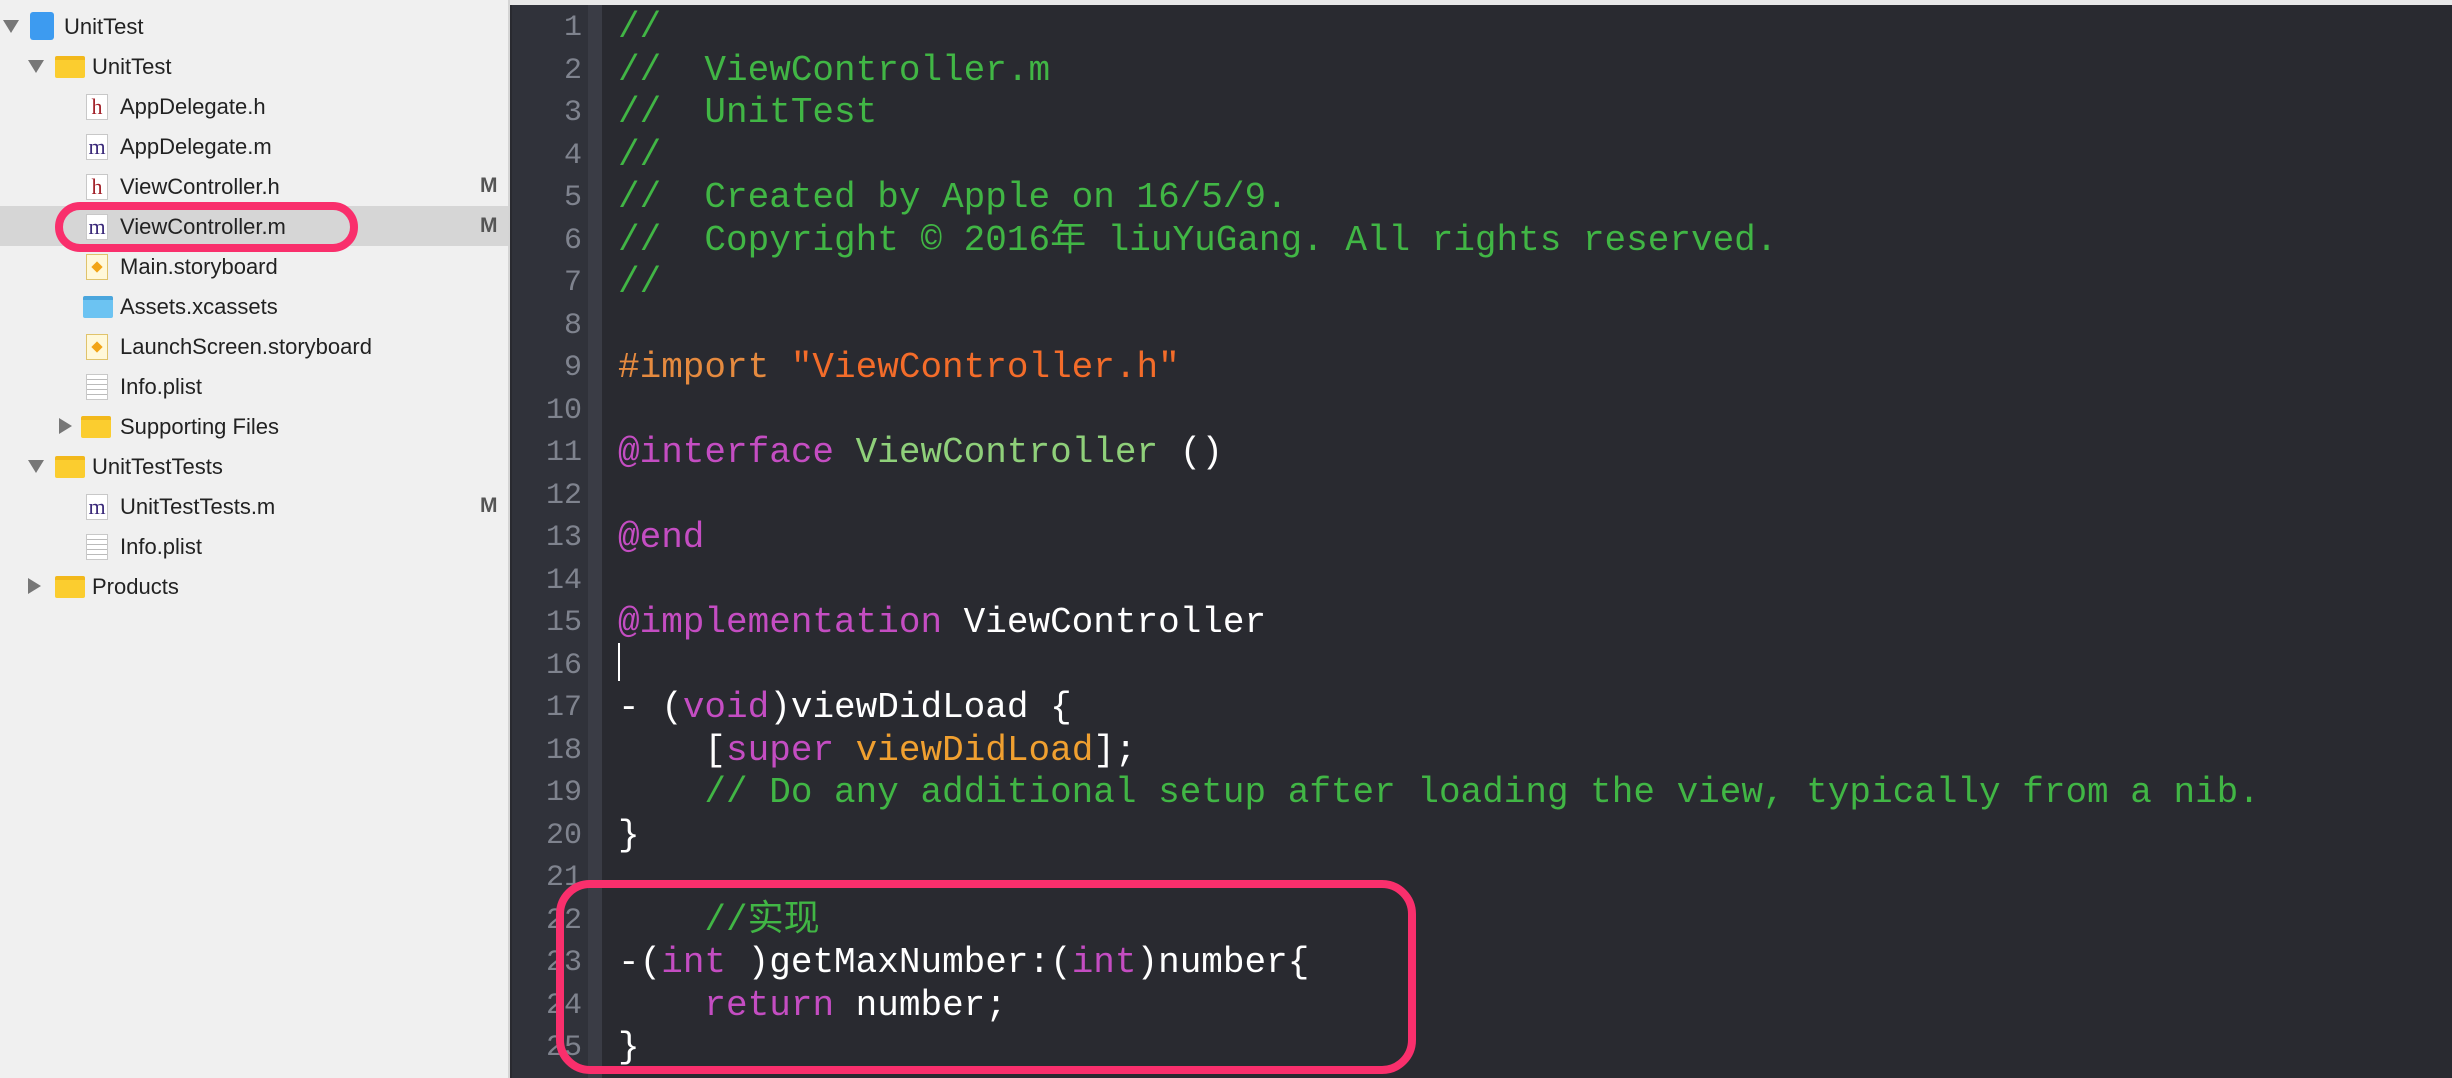  I want to click on code-line: // UnitTest, so click(747, 113).